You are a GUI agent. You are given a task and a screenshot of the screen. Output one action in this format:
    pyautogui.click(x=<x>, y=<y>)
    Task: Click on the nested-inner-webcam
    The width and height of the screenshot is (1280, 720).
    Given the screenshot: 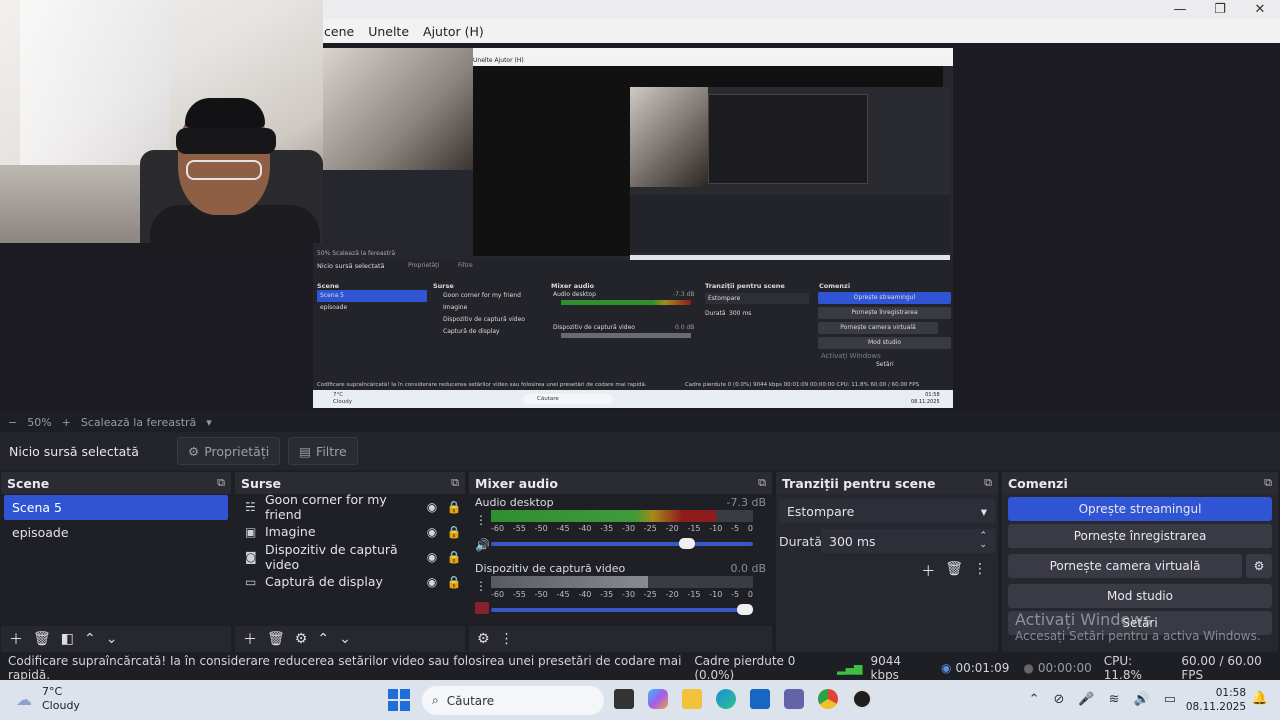 What is the action you would take?
    pyautogui.click(x=669, y=137)
    